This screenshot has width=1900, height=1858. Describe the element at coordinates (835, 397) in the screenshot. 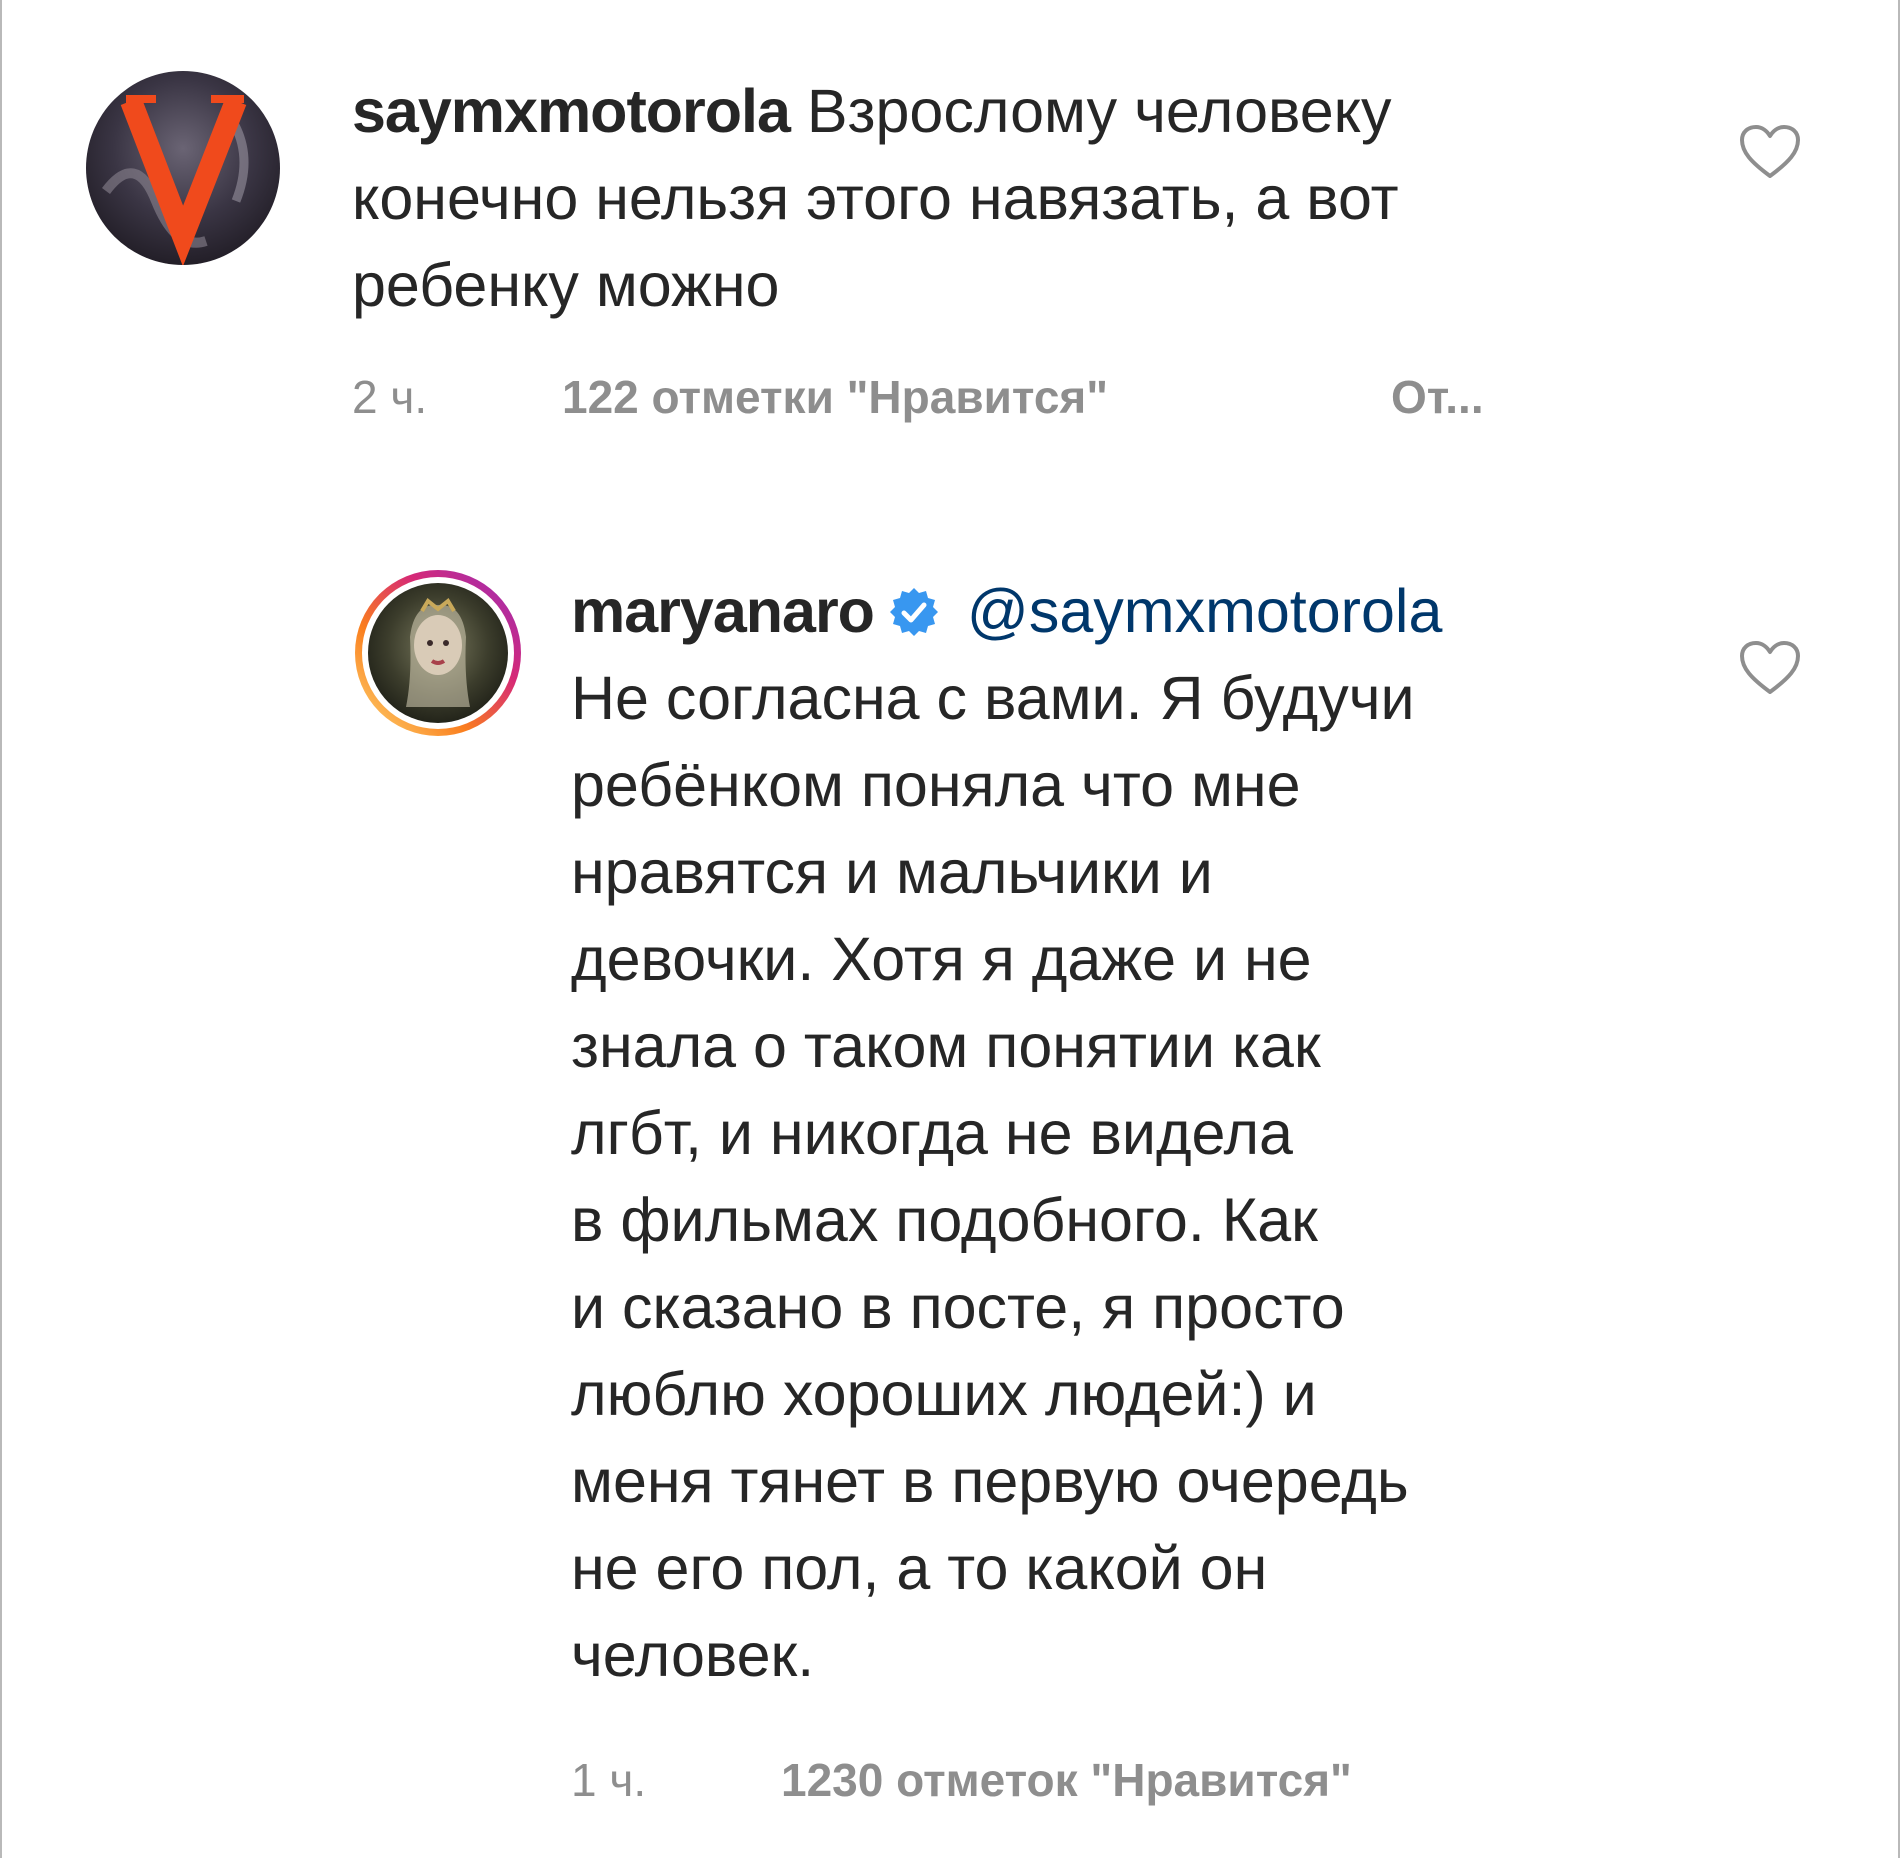

I see `comment-likes: 122 отметки "Нравится"` at that location.